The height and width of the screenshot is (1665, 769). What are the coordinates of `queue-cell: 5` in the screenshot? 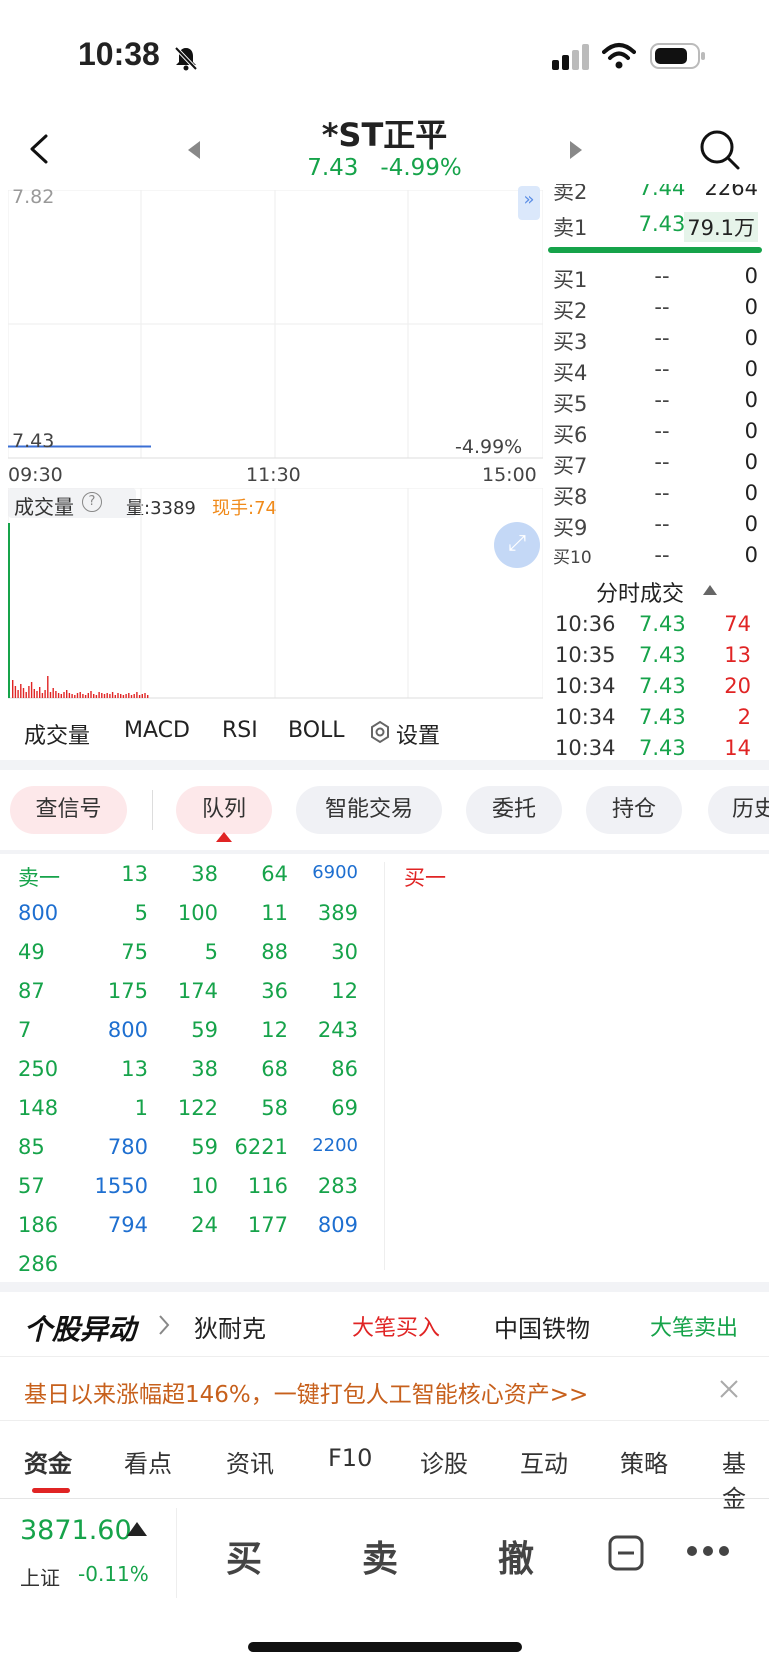 It's located at (211, 952).